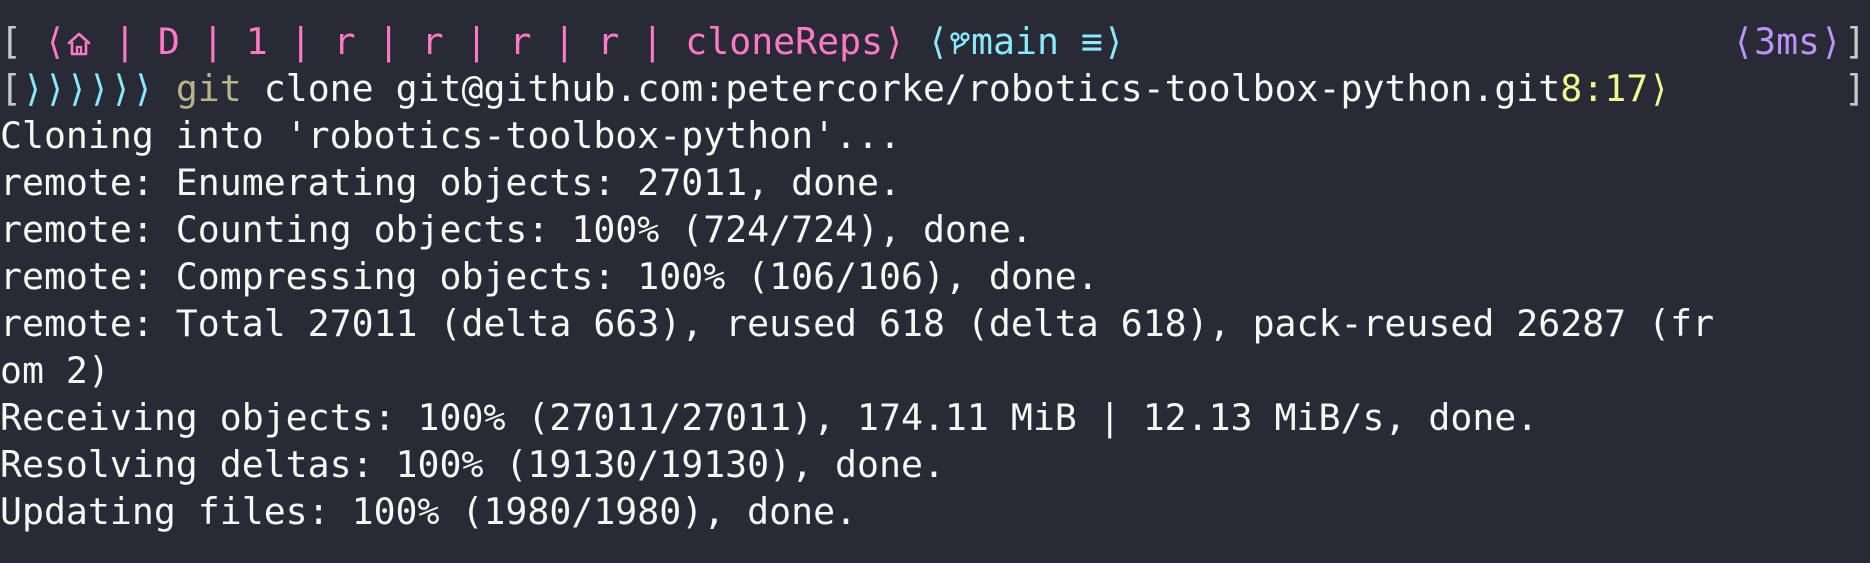 The image size is (1870, 563). What do you see at coordinates (960, 41) in the screenshot?
I see `git-branch-icon` at bounding box center [960, 41].